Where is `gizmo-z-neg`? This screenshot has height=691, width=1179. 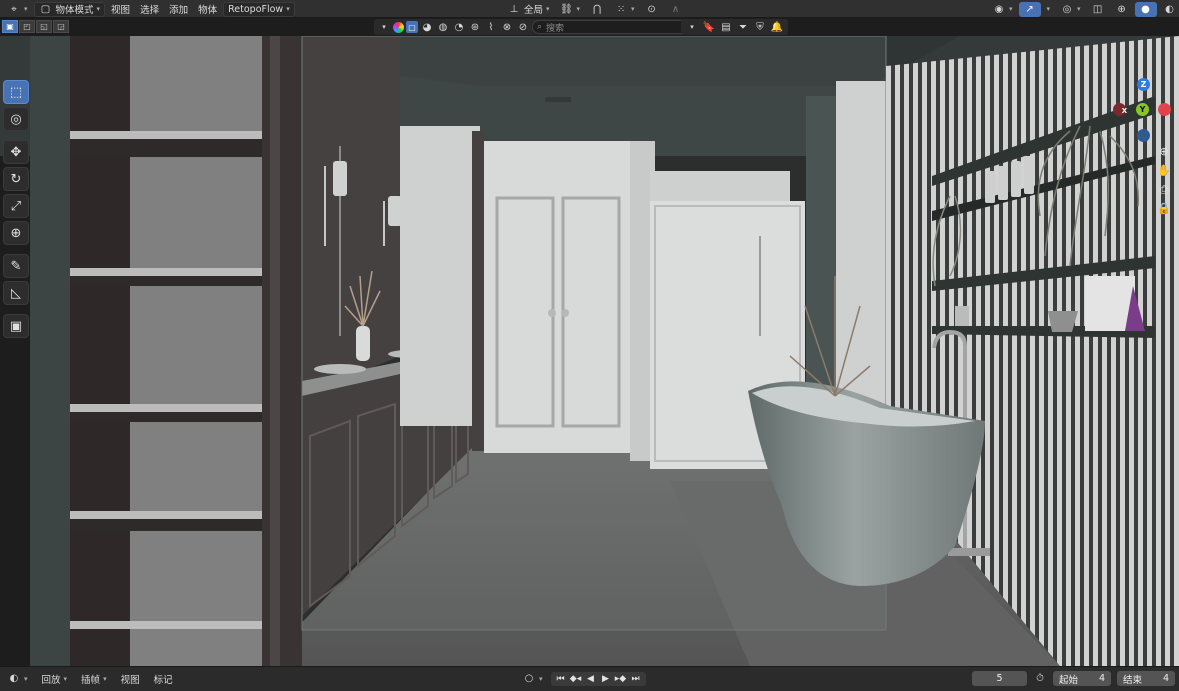 gizmo-z-neg is located at coordinates (1143, 135).